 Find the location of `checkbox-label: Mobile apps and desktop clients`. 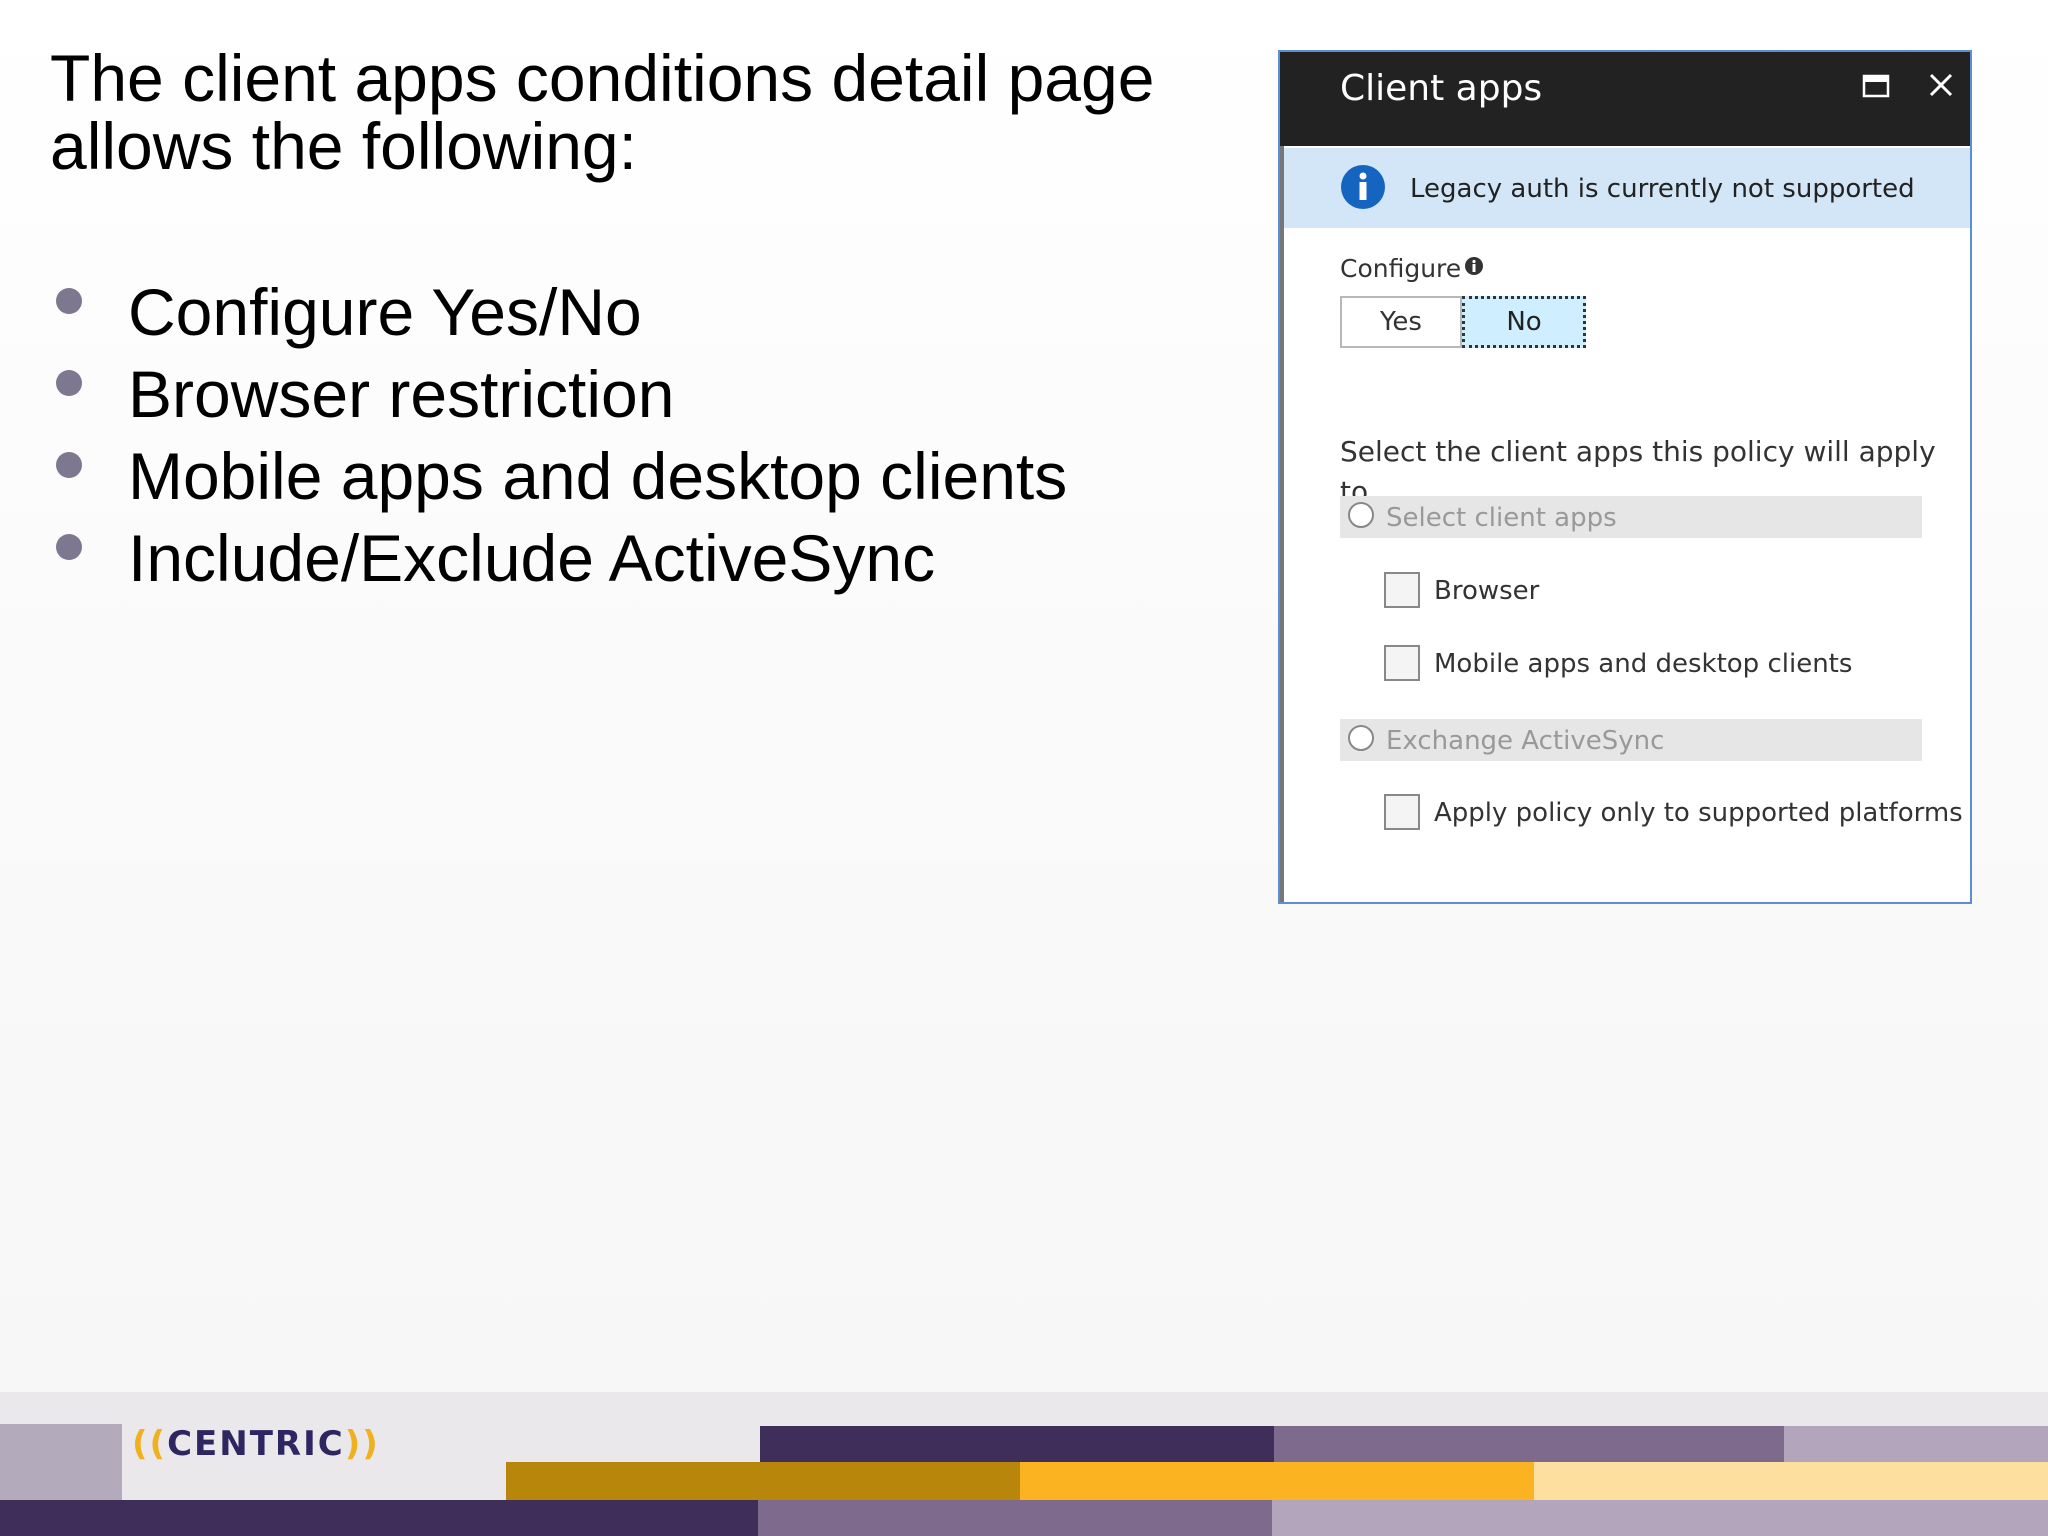

checkbox-label: Mobile apps and desktop clients is located at coordinates (1643, 664).